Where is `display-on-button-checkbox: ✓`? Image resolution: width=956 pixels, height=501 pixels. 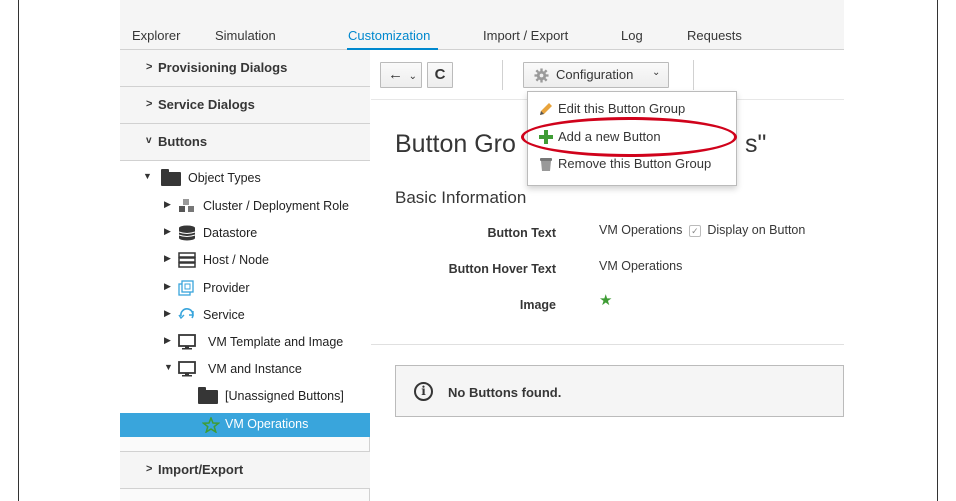
display-on-button-checkbox: ✓ is located at coordinates (694, 231).